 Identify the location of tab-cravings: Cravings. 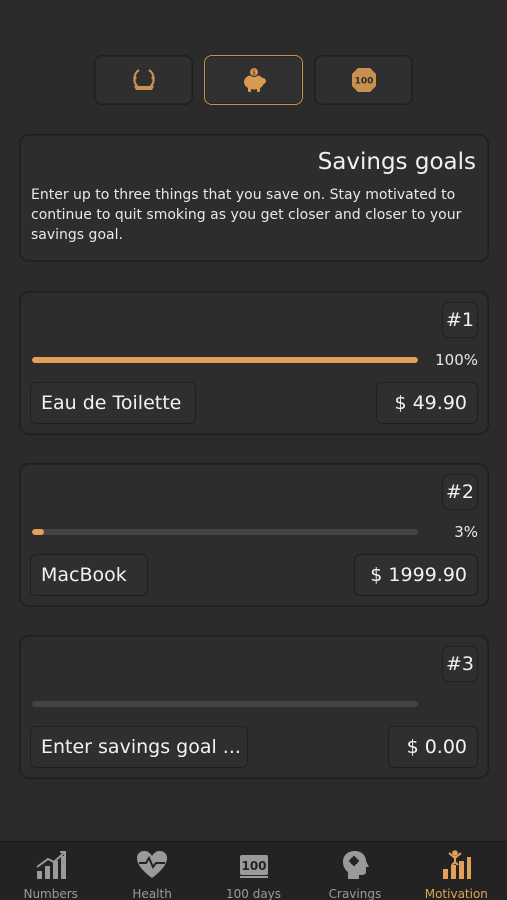
(354, 871).